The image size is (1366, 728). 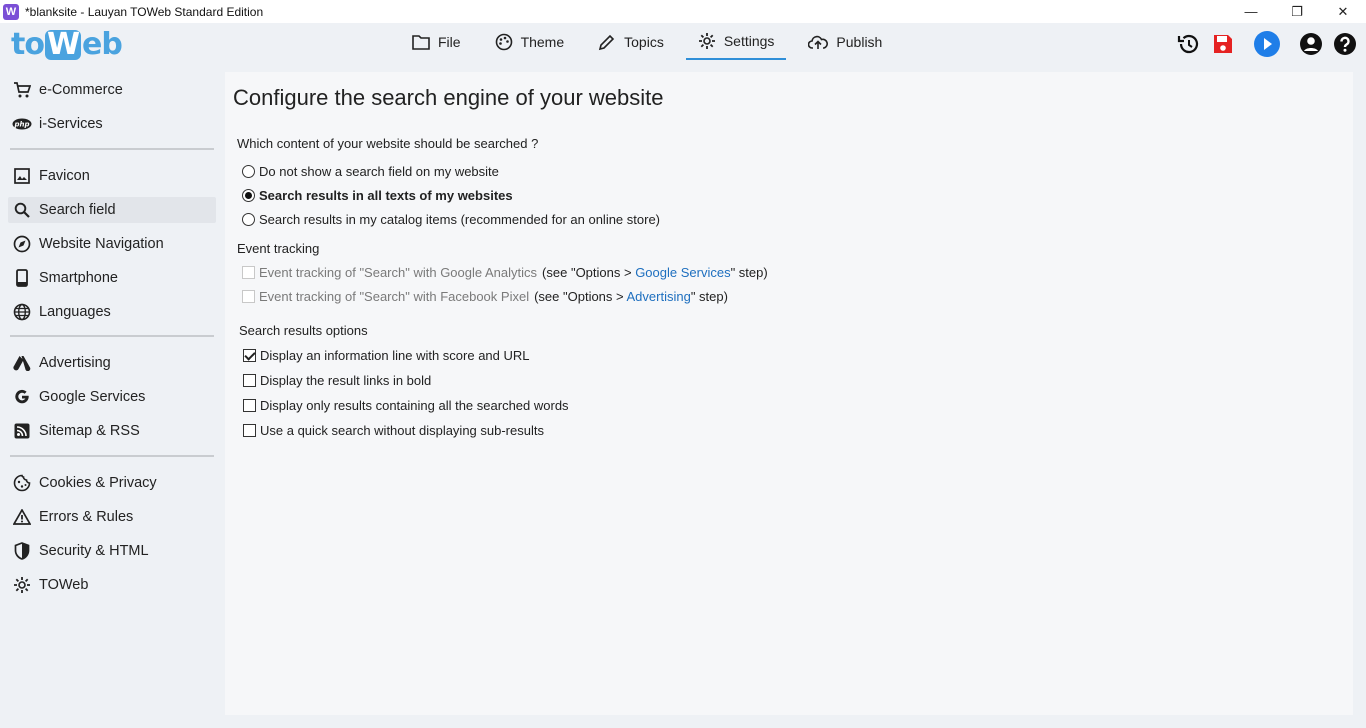 I want to click on radio-no-search-field: Do not show a search field on my website, so click(x=370, y=171).